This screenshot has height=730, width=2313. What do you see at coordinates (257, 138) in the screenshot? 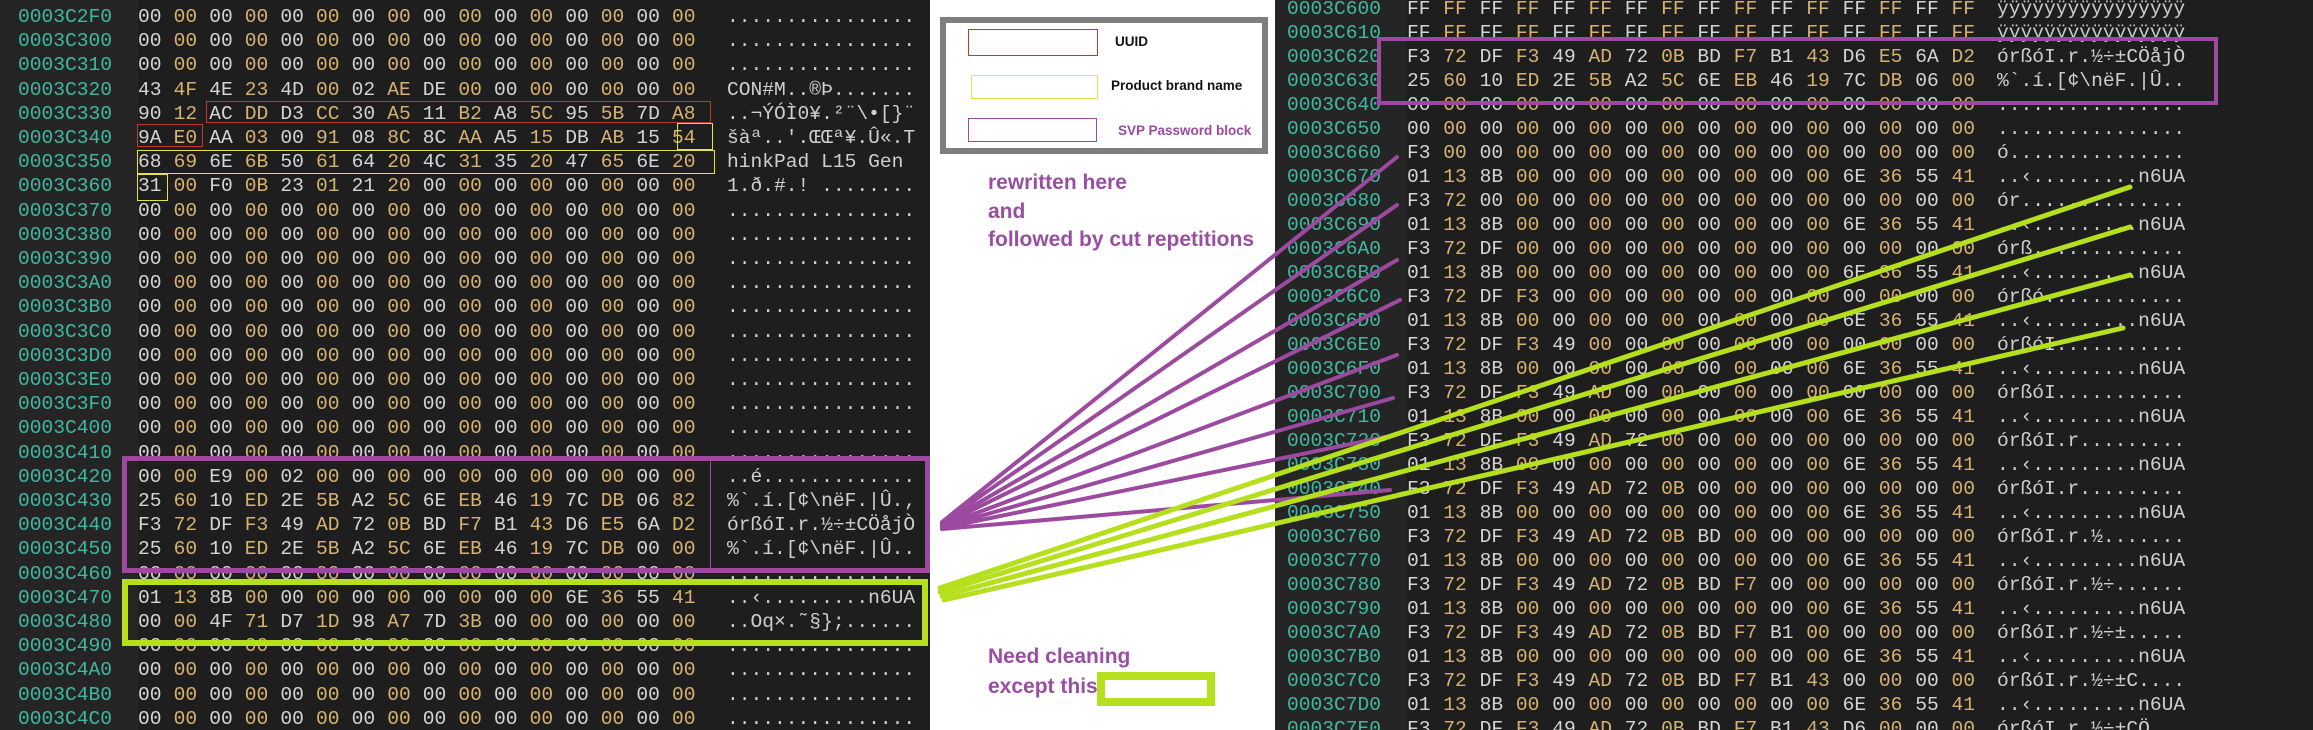
I see `hex-byte: 03` at bounding box center [257, 138].